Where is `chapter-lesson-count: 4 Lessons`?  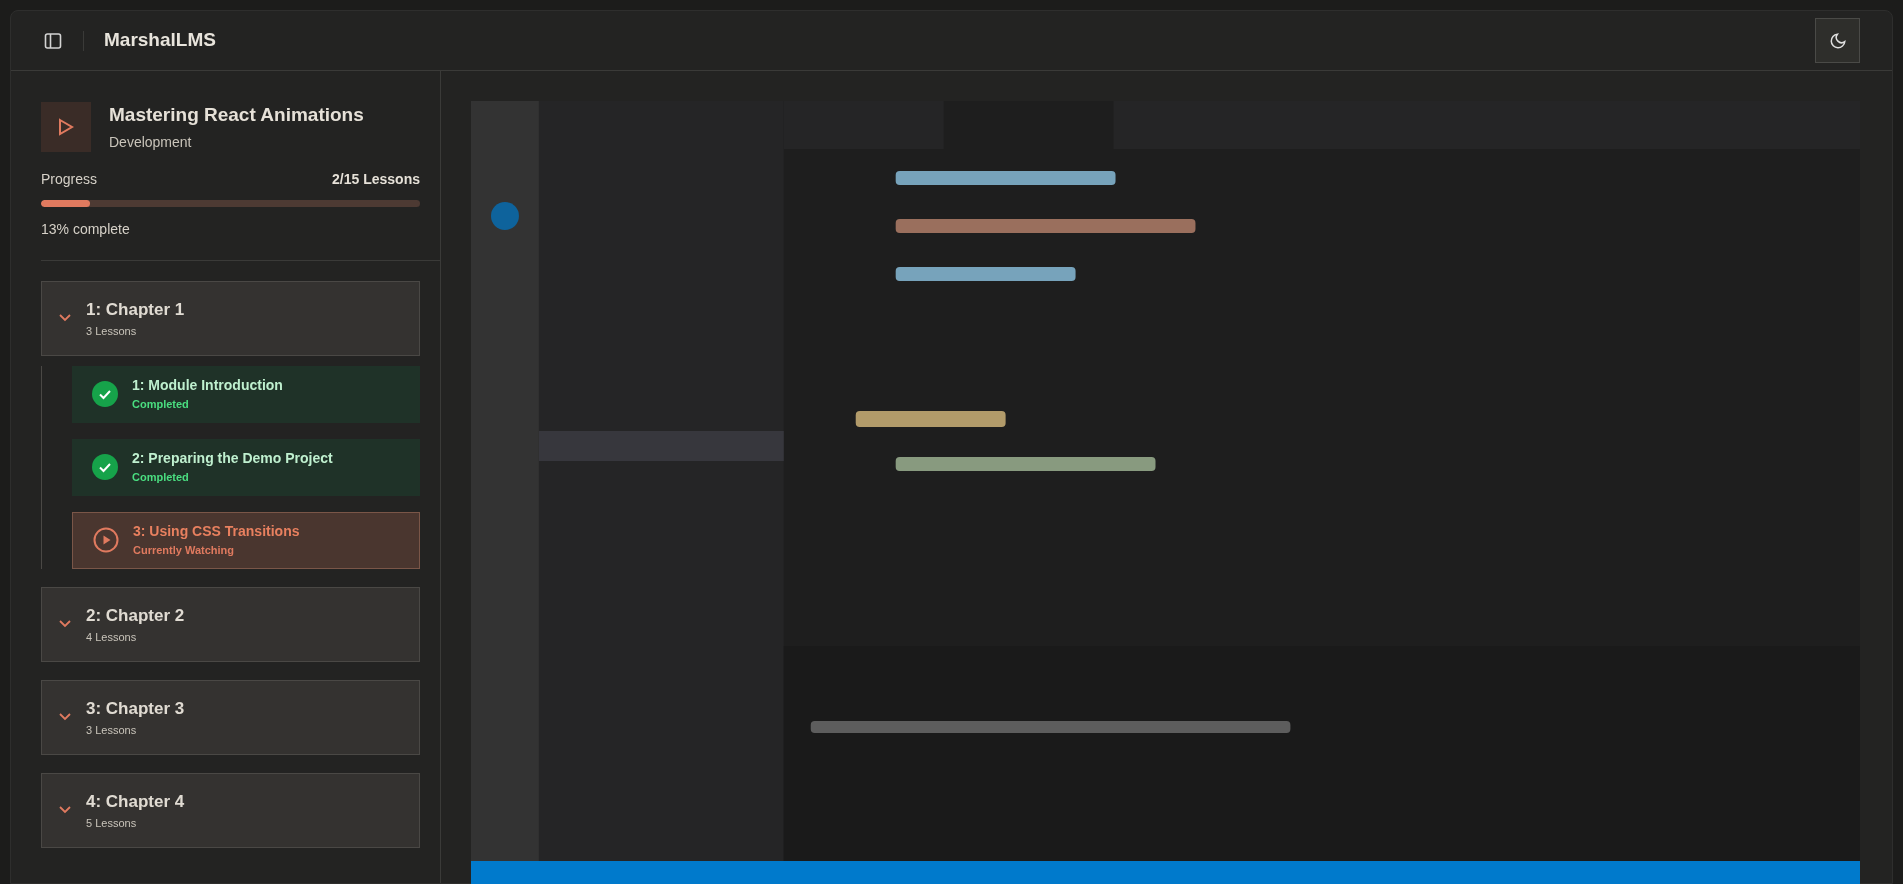
chapter-lesson-count: 4 Lessons is located at coordinates (112, 637).